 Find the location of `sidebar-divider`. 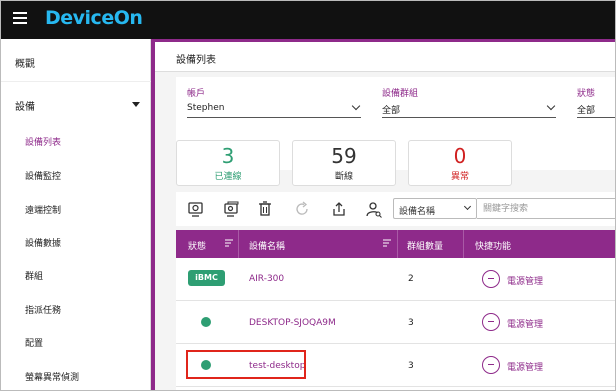

sidebar-divider is located at coordinates (76, 81).